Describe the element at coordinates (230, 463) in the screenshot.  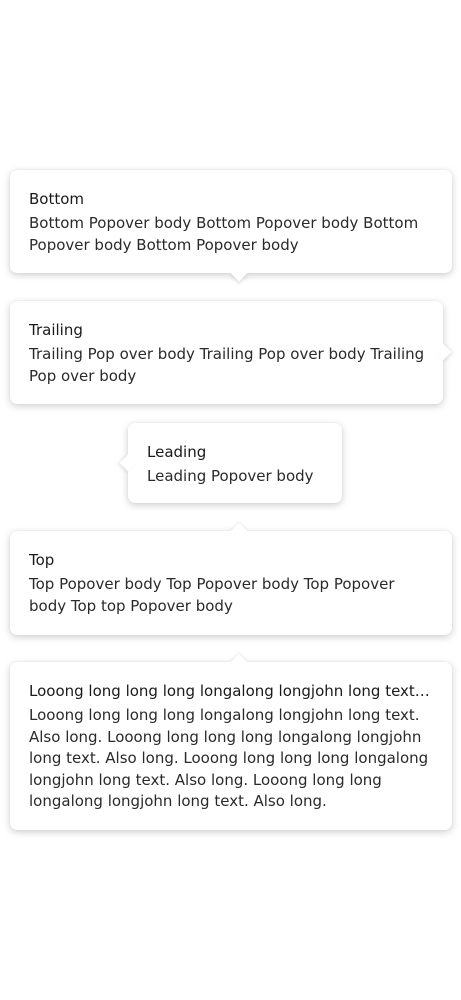
I see `popover-leading: Leading Leading Popover body` at that location.